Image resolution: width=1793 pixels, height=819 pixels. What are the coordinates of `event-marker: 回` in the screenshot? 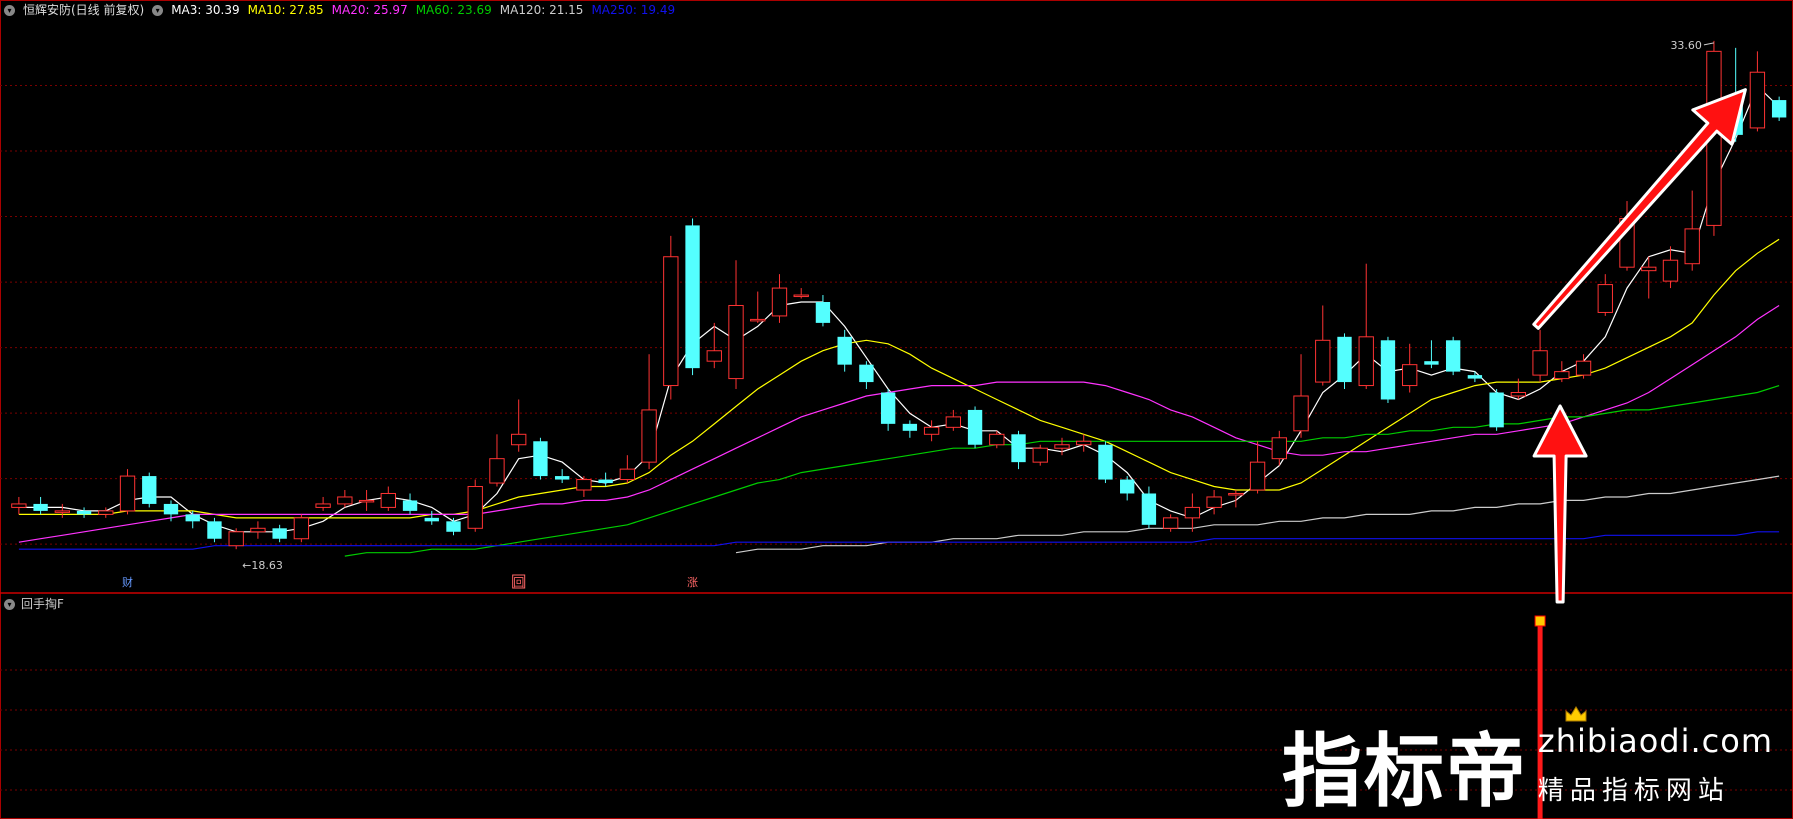 It's located at (518, 582).